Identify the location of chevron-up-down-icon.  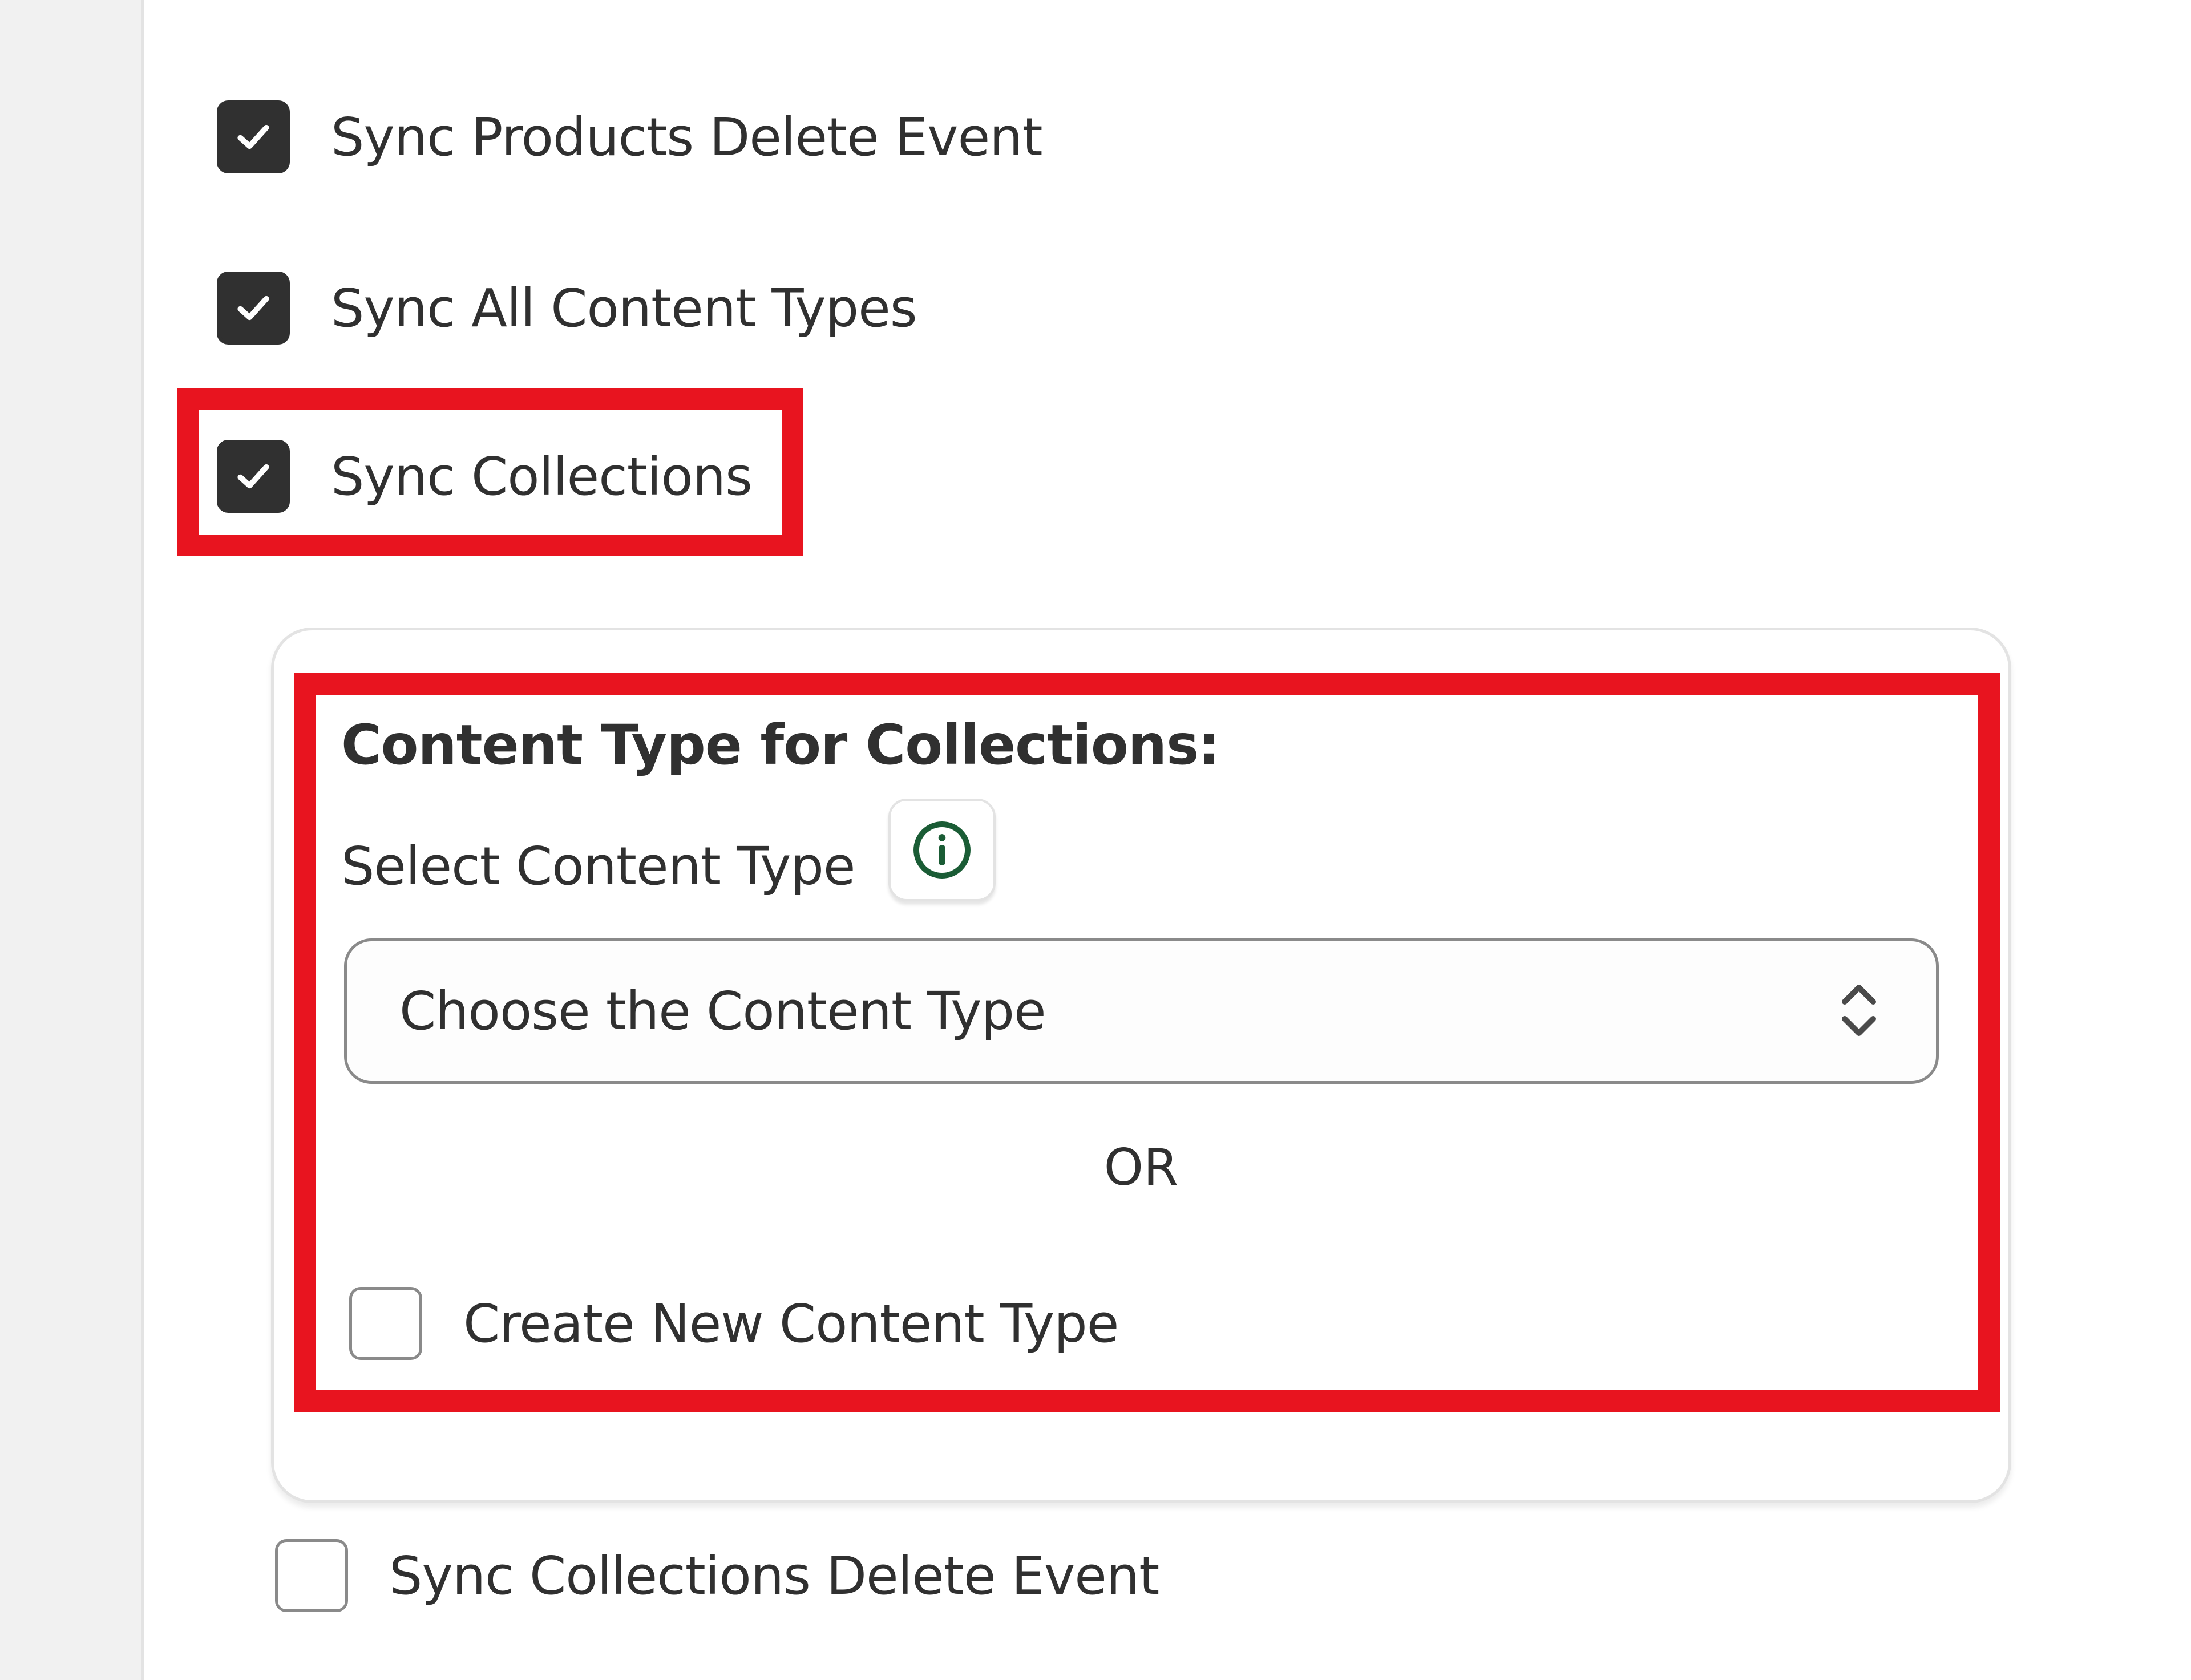
(1859, 1012).